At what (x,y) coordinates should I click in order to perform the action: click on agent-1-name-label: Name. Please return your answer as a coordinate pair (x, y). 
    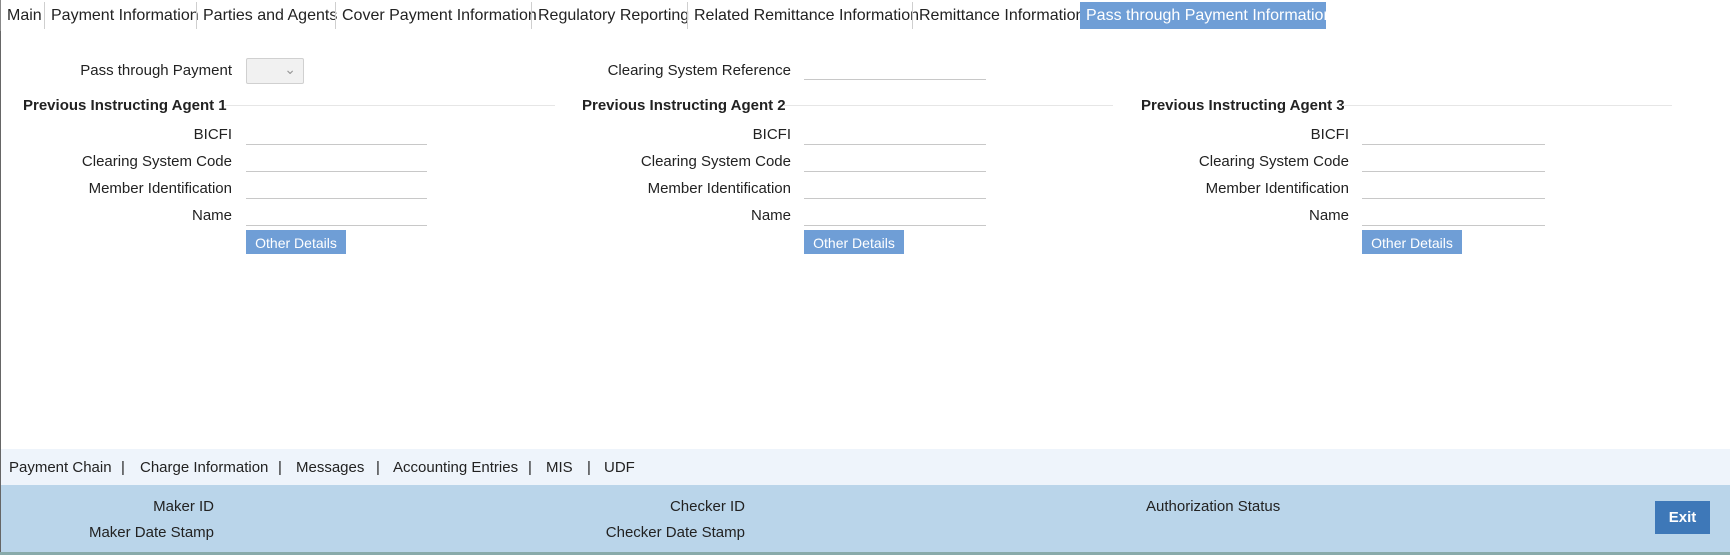
    Looking at the image, I should click on (211, 215).